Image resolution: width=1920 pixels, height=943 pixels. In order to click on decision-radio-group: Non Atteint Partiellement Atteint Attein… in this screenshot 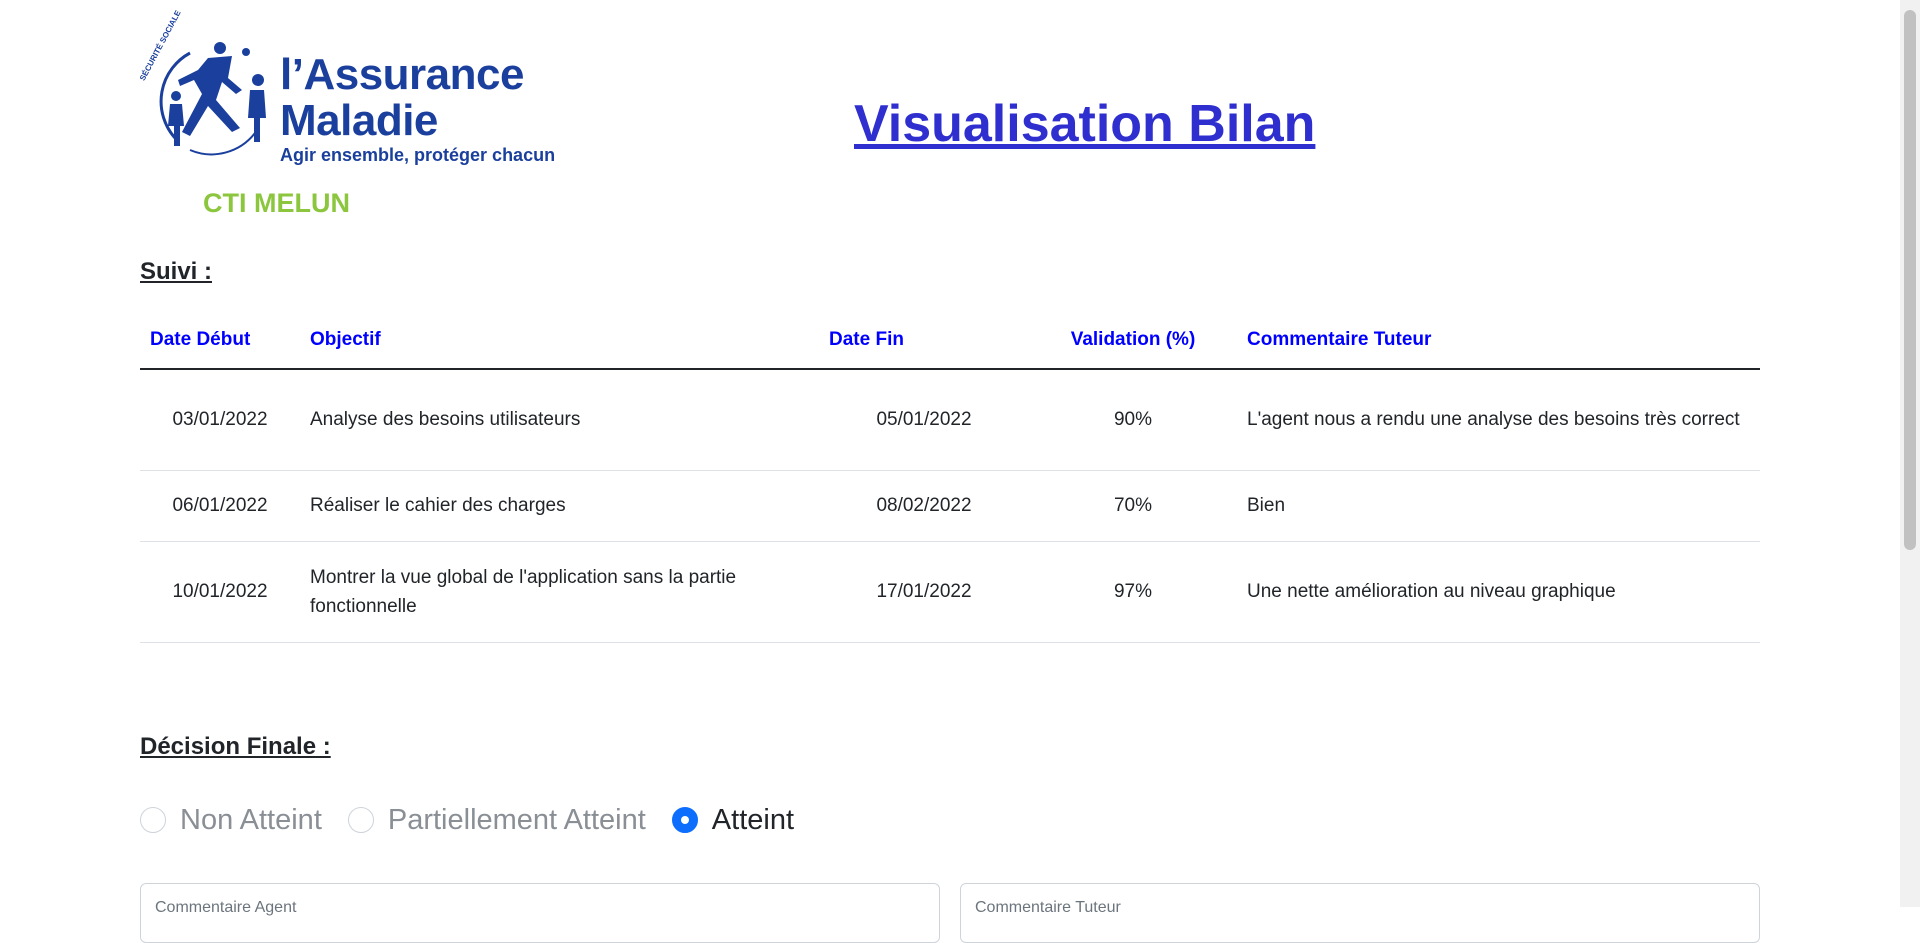, I will do `click(480, 820)`.